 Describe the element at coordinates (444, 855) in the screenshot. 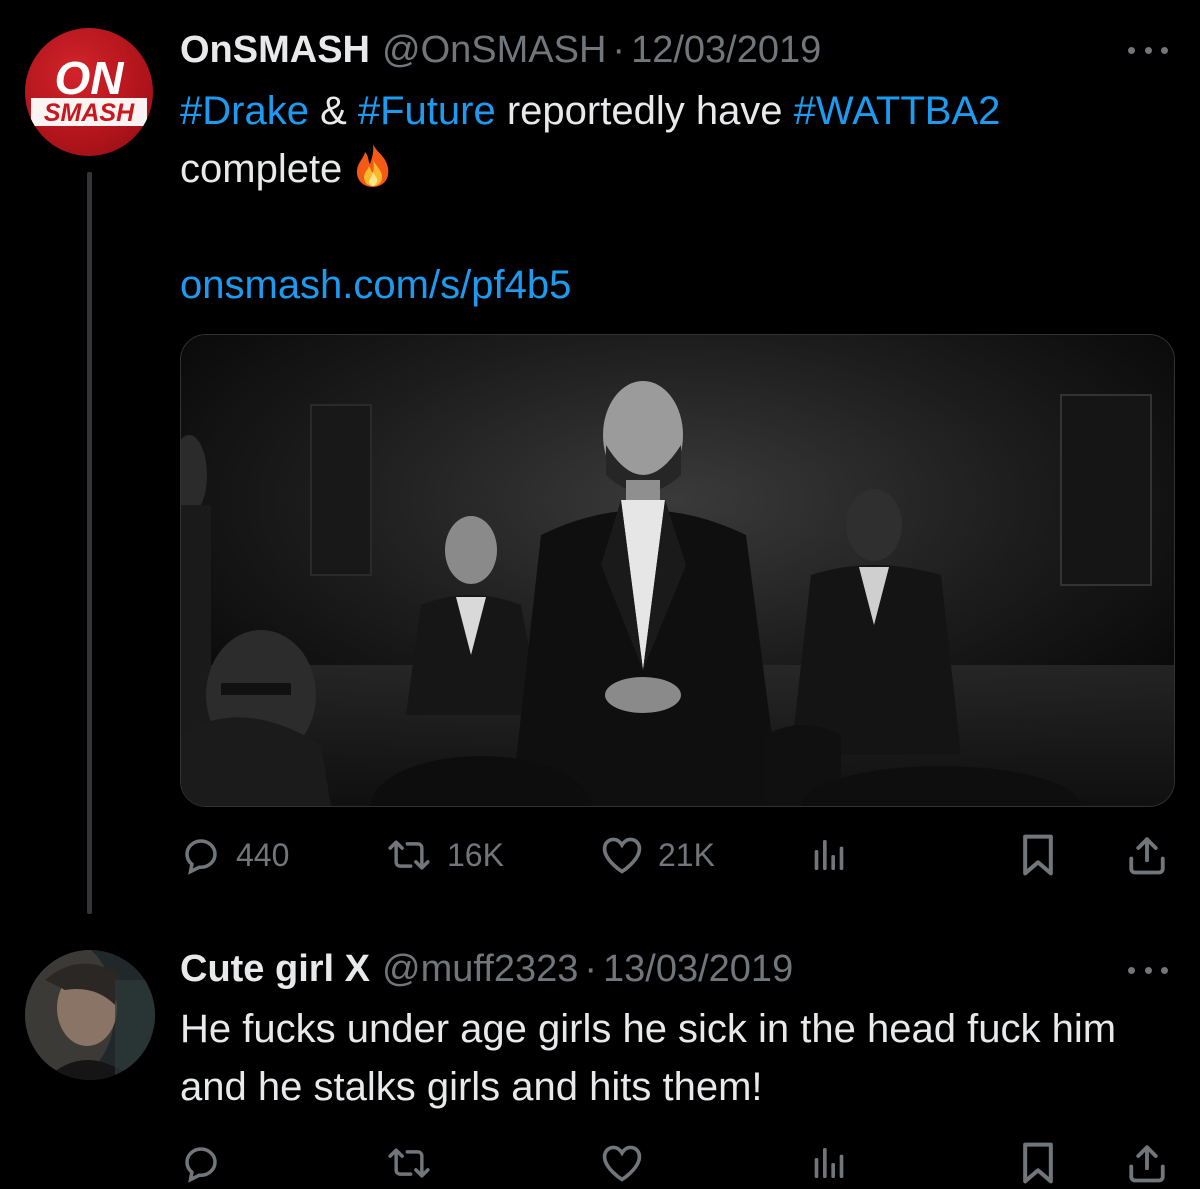

I see `retweet-button: 16K` at that location.